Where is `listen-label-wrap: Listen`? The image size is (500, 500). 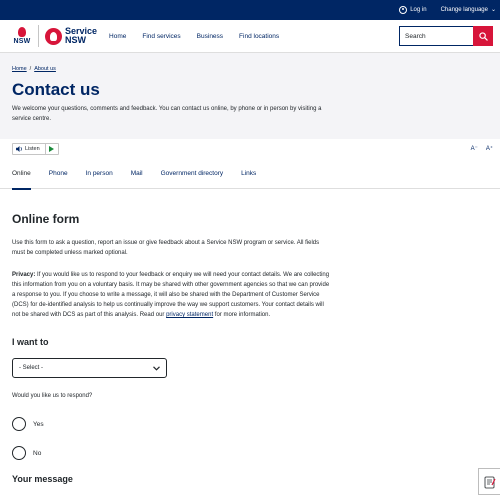
listen-label-wrap: Listen is located at coordinates (29, 148).